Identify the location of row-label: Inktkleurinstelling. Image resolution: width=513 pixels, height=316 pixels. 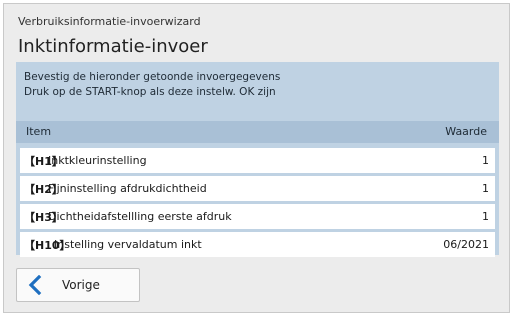
(97, 160).